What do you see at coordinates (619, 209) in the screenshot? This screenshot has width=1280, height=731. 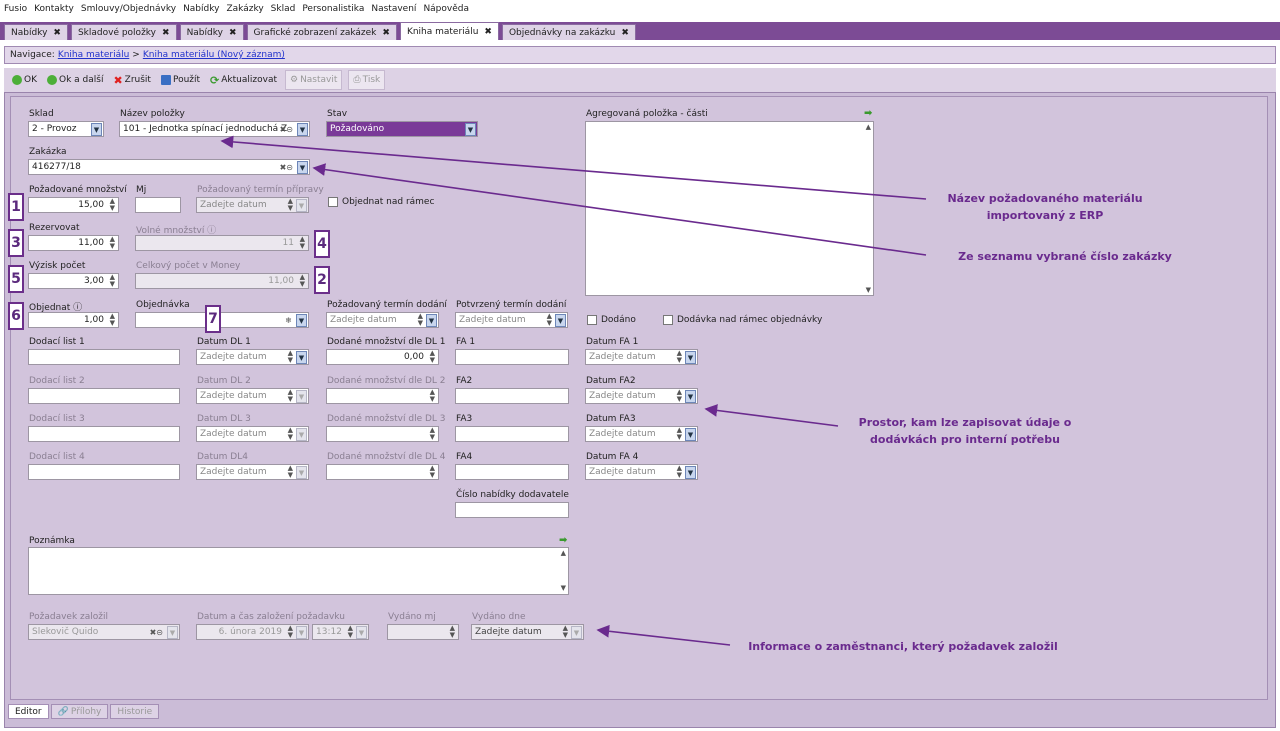 I see `arrow-zakazka` at bounding box center [619, 209].